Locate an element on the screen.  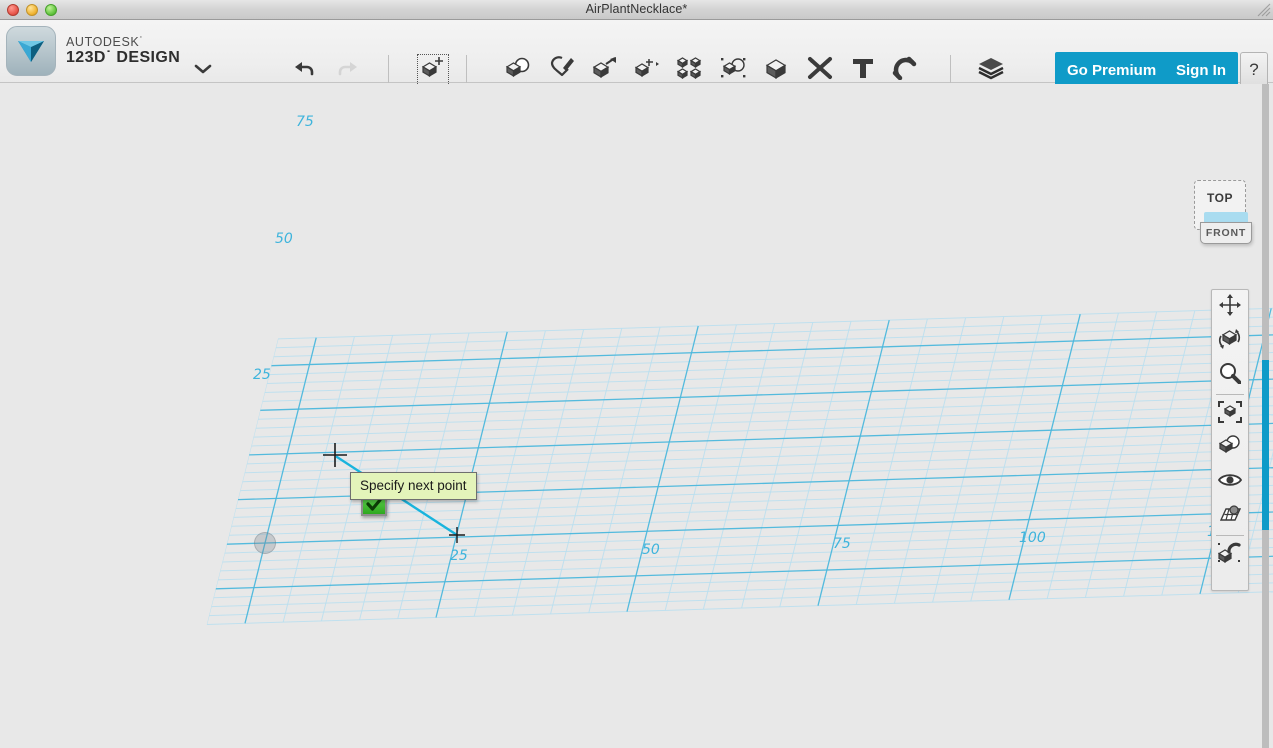
undo-arrow-icon is located at coordinates (305, 70).